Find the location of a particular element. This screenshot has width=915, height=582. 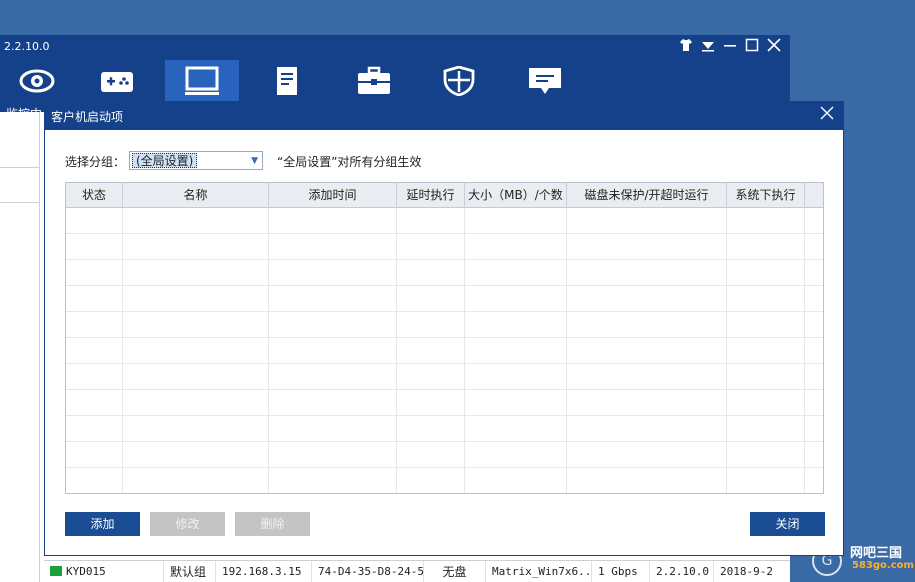

chevron-down-icon: ▼ is located at coordinates (254, 161).